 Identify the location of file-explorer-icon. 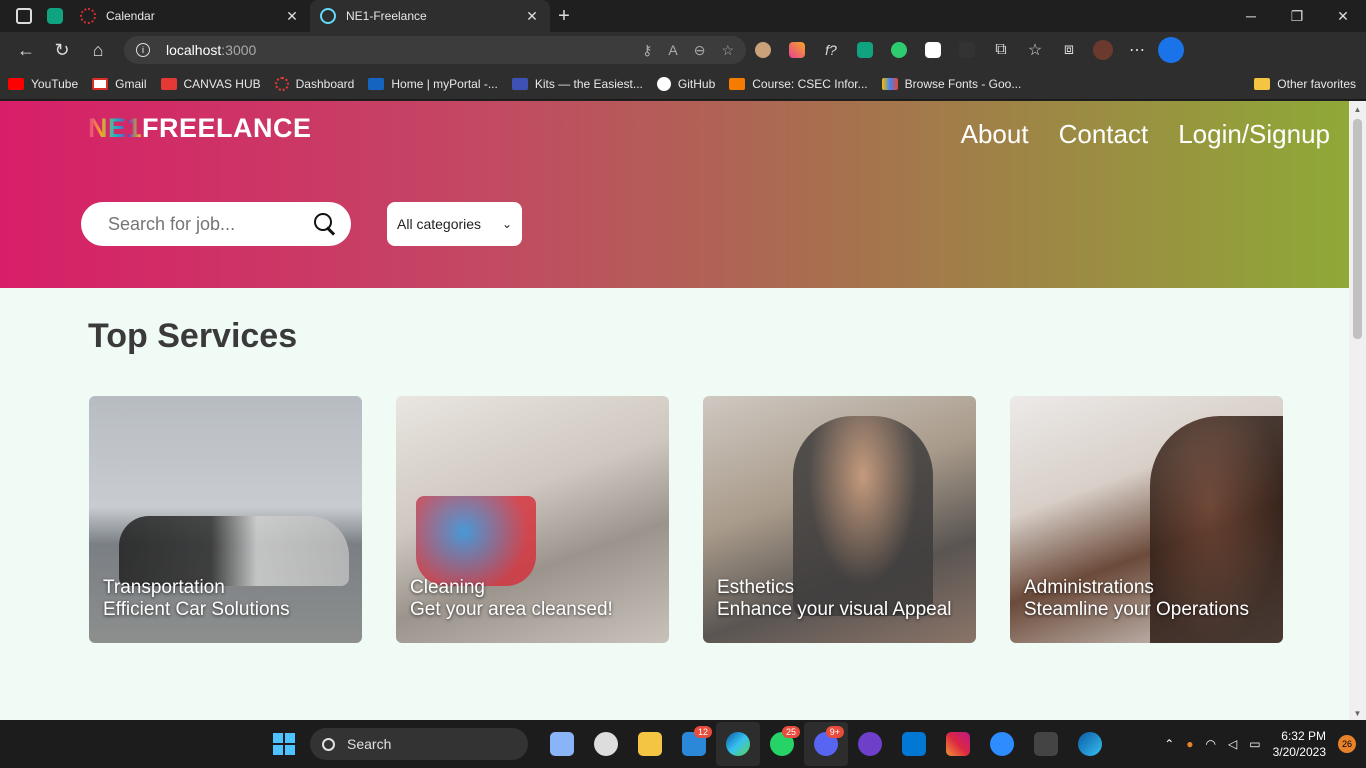
(650, 744).